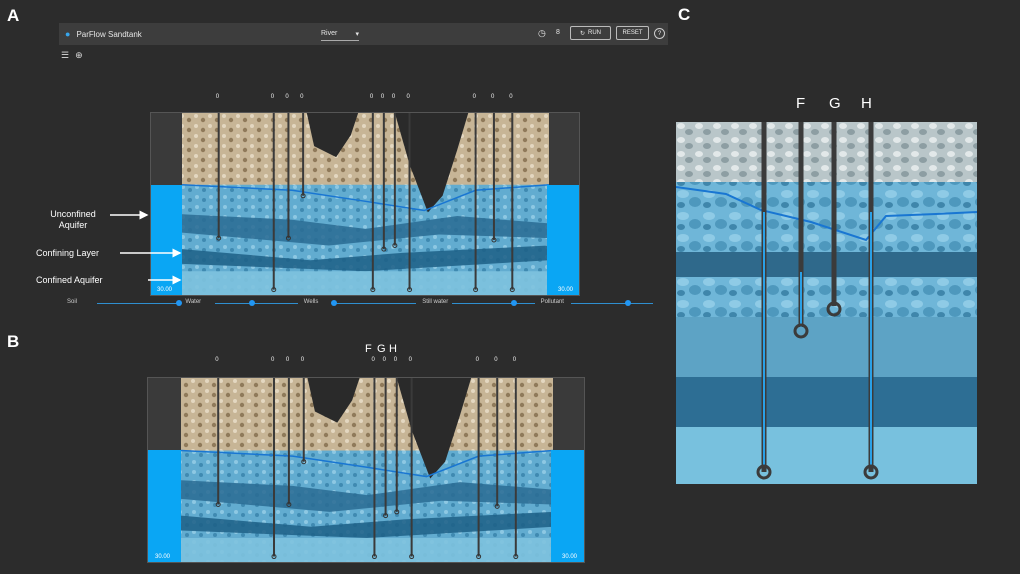 The image size is (1020, 574). What do you see at coordinates (72, 302) in the screenshot?
I see `slider-label: Soil` at bounding box center [72, 302].